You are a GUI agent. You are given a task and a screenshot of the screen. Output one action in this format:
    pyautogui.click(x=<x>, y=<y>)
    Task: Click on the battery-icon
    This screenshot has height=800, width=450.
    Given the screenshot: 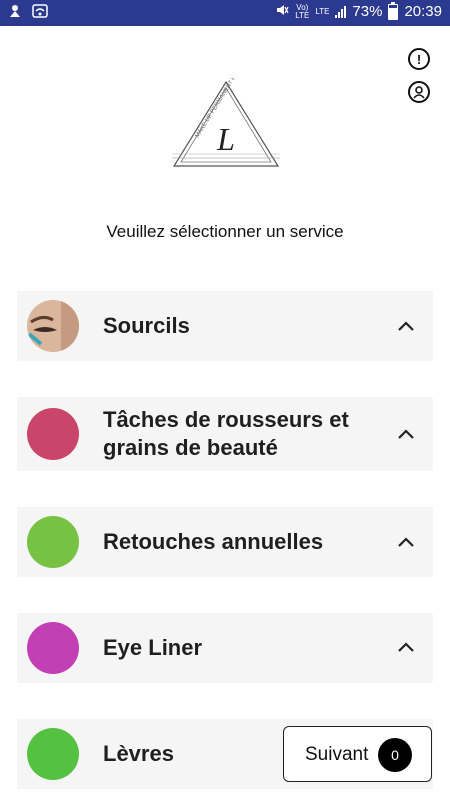 What is the action you would take?
    pyautogui.click(x=393, y=10)
    